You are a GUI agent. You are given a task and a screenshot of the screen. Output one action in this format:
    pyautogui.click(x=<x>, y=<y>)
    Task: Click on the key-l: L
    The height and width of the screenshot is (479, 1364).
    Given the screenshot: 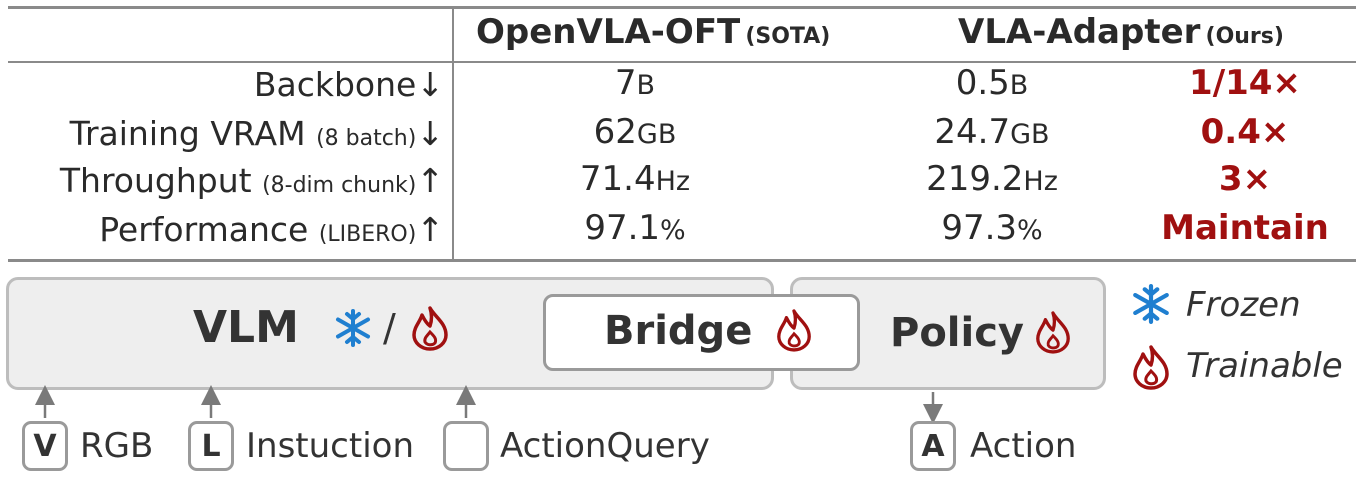 What is the action you would take?
    pyautogui.click(x=211, y=446)
    